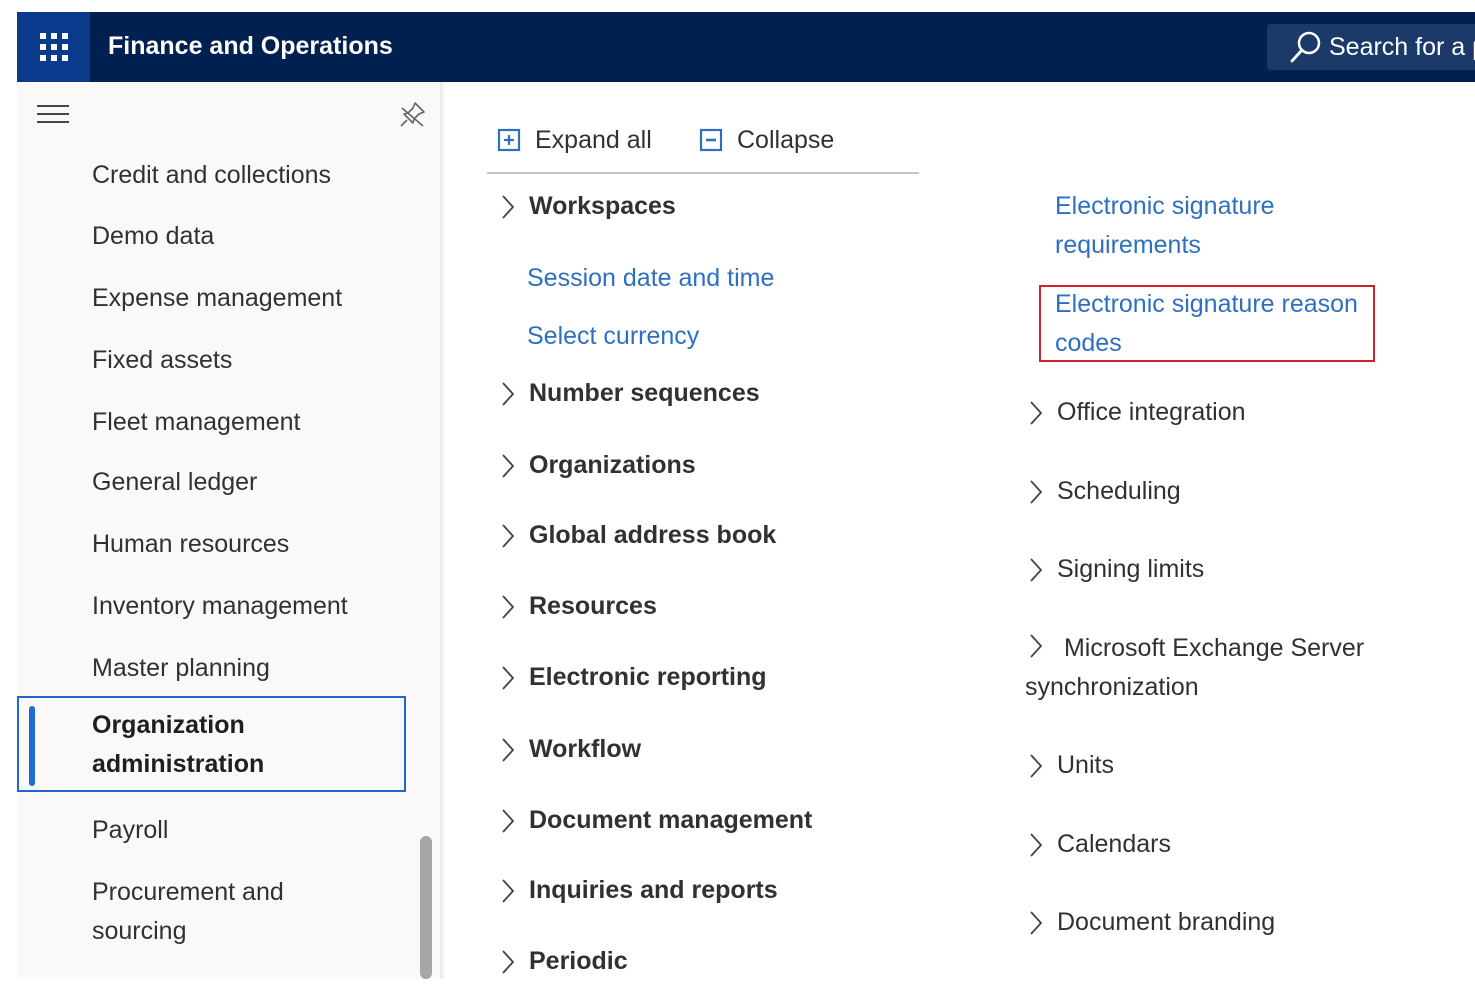  I want to click on group-label: Workspaces, so click(602, 206).